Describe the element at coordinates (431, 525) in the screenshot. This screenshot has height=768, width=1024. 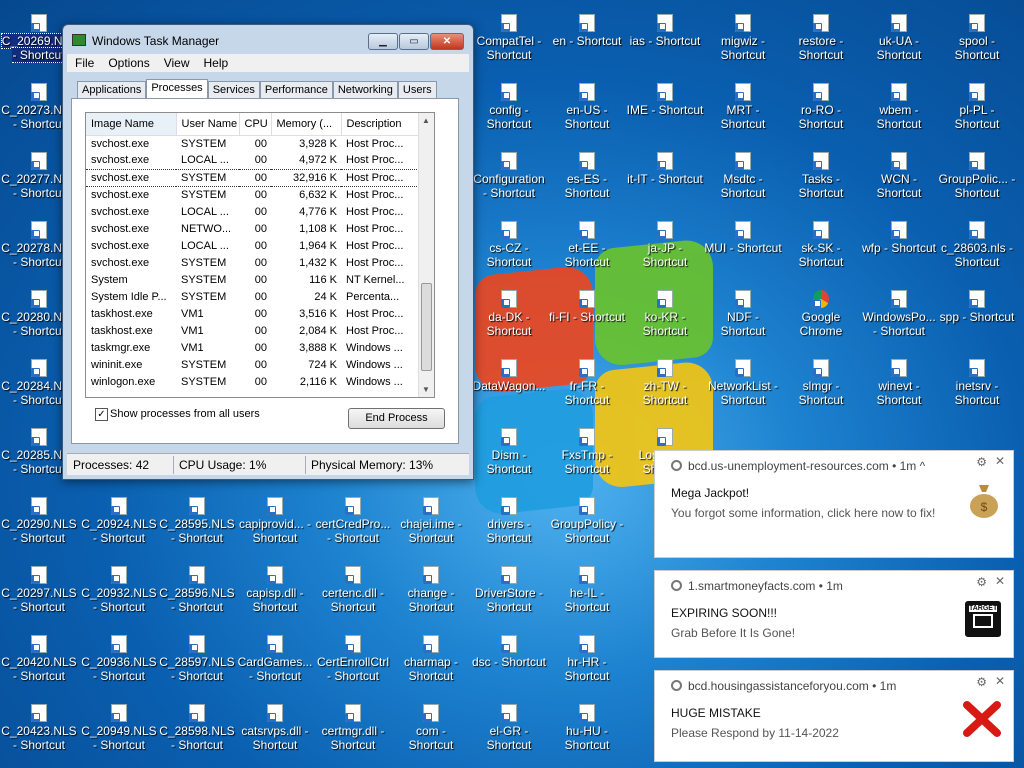
I see `desktop-icon: chajei.ime - Shortcut` at that location.